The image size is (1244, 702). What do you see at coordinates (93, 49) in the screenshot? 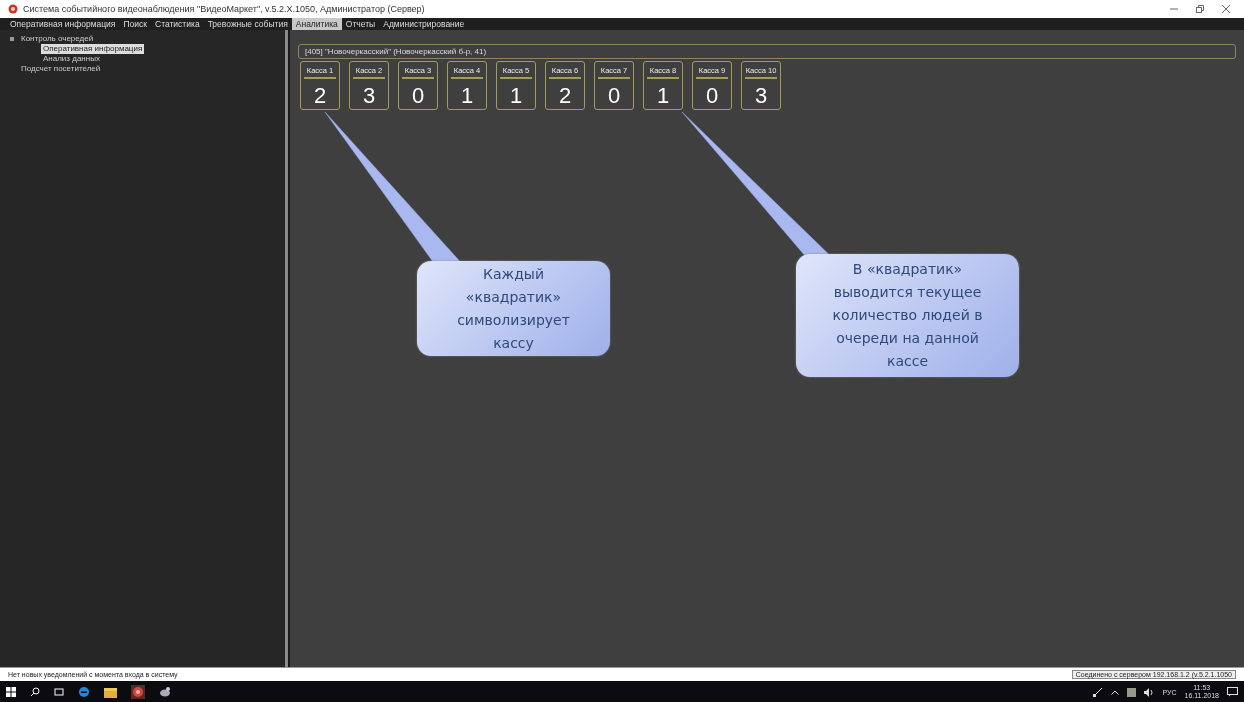
I see `tree-item: Оперативная информация` at bounding box center [93, 49].